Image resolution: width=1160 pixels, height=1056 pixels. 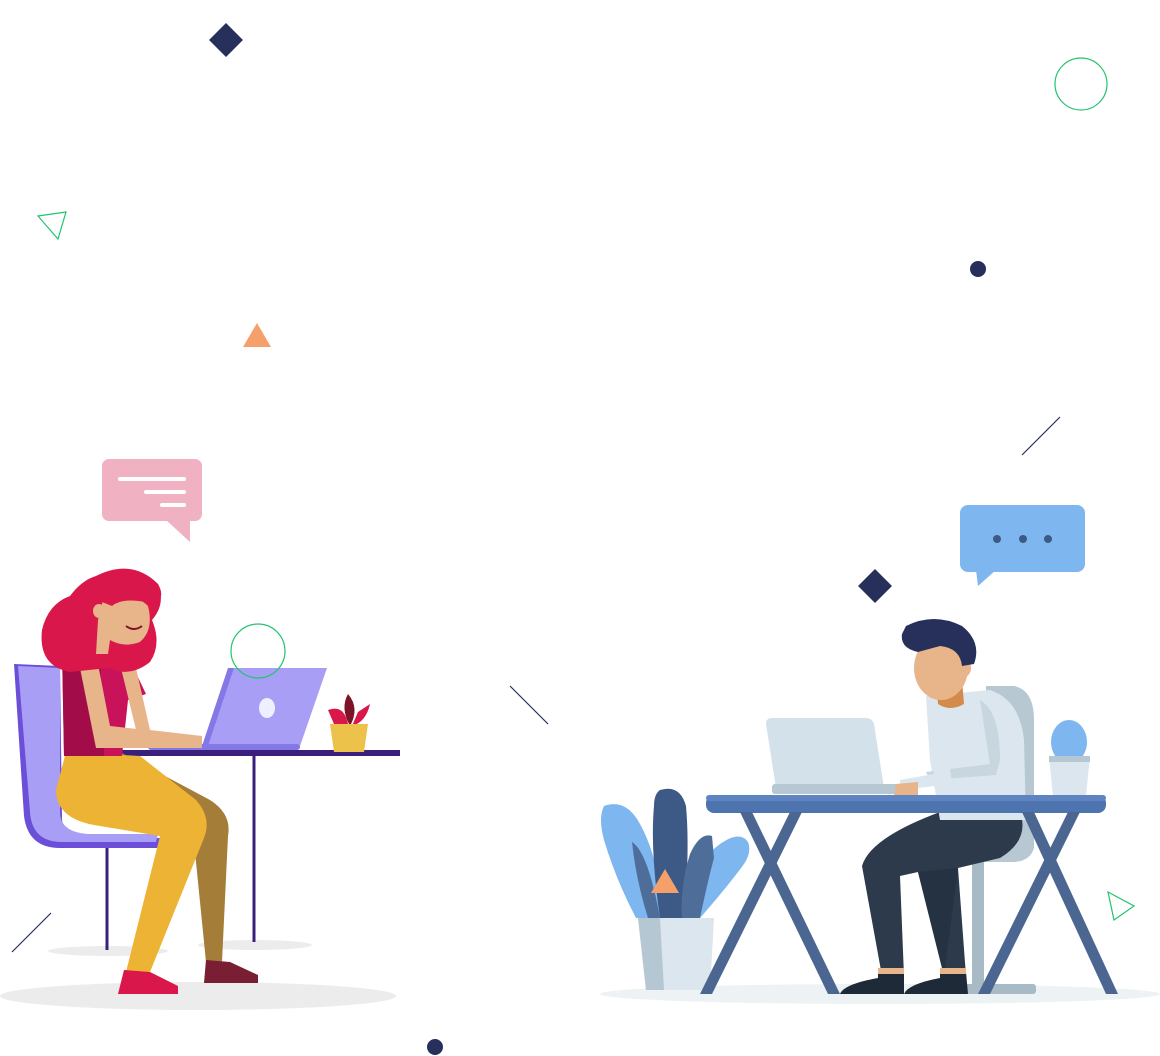 I want to click on circle-outline-icon, so click(x=1081, y=84).